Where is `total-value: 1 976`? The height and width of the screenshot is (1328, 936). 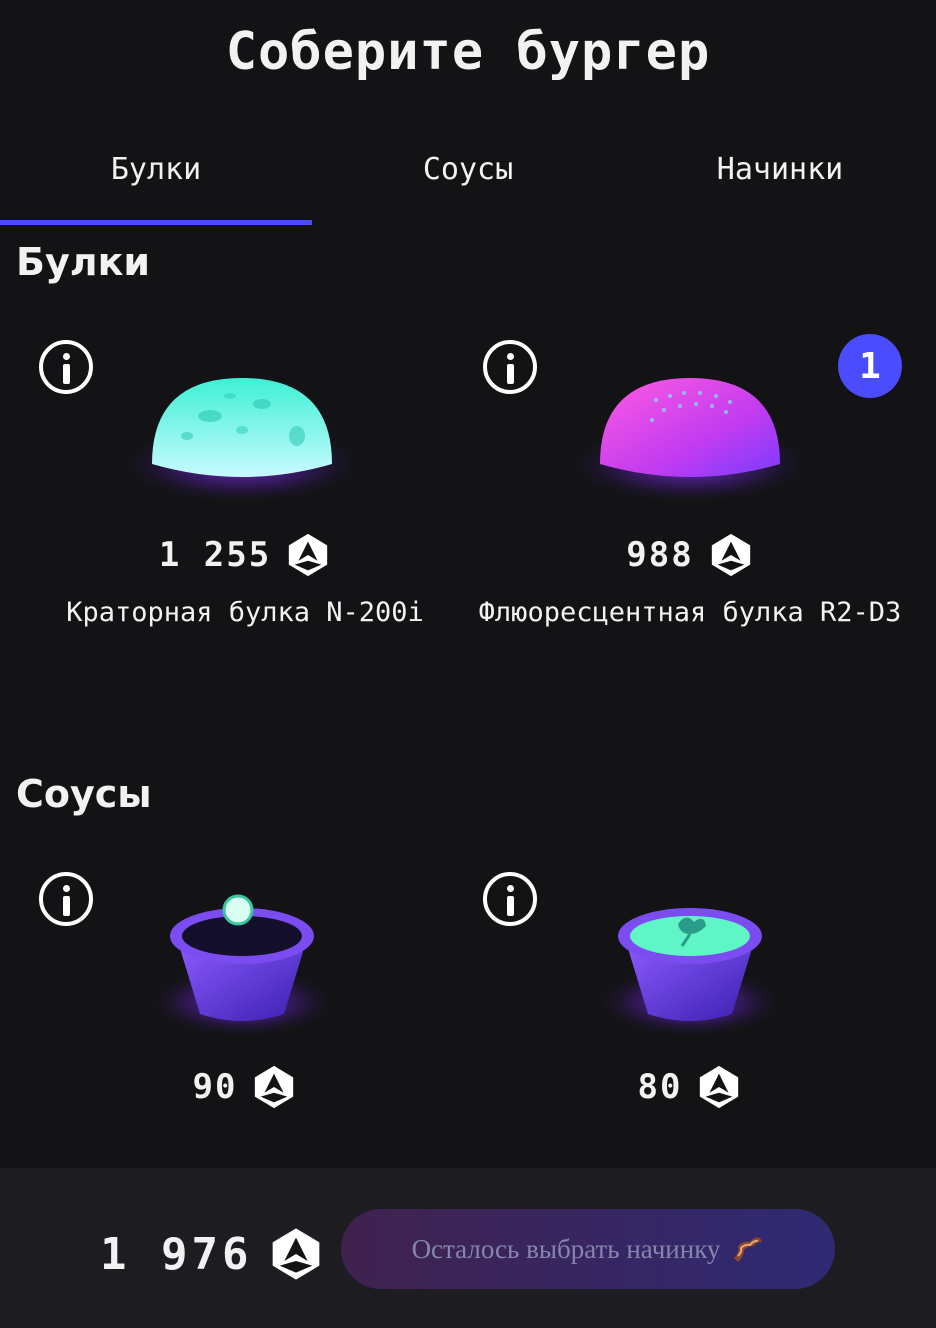 total-value: 1 976 is located at coordinates (176, 1254).